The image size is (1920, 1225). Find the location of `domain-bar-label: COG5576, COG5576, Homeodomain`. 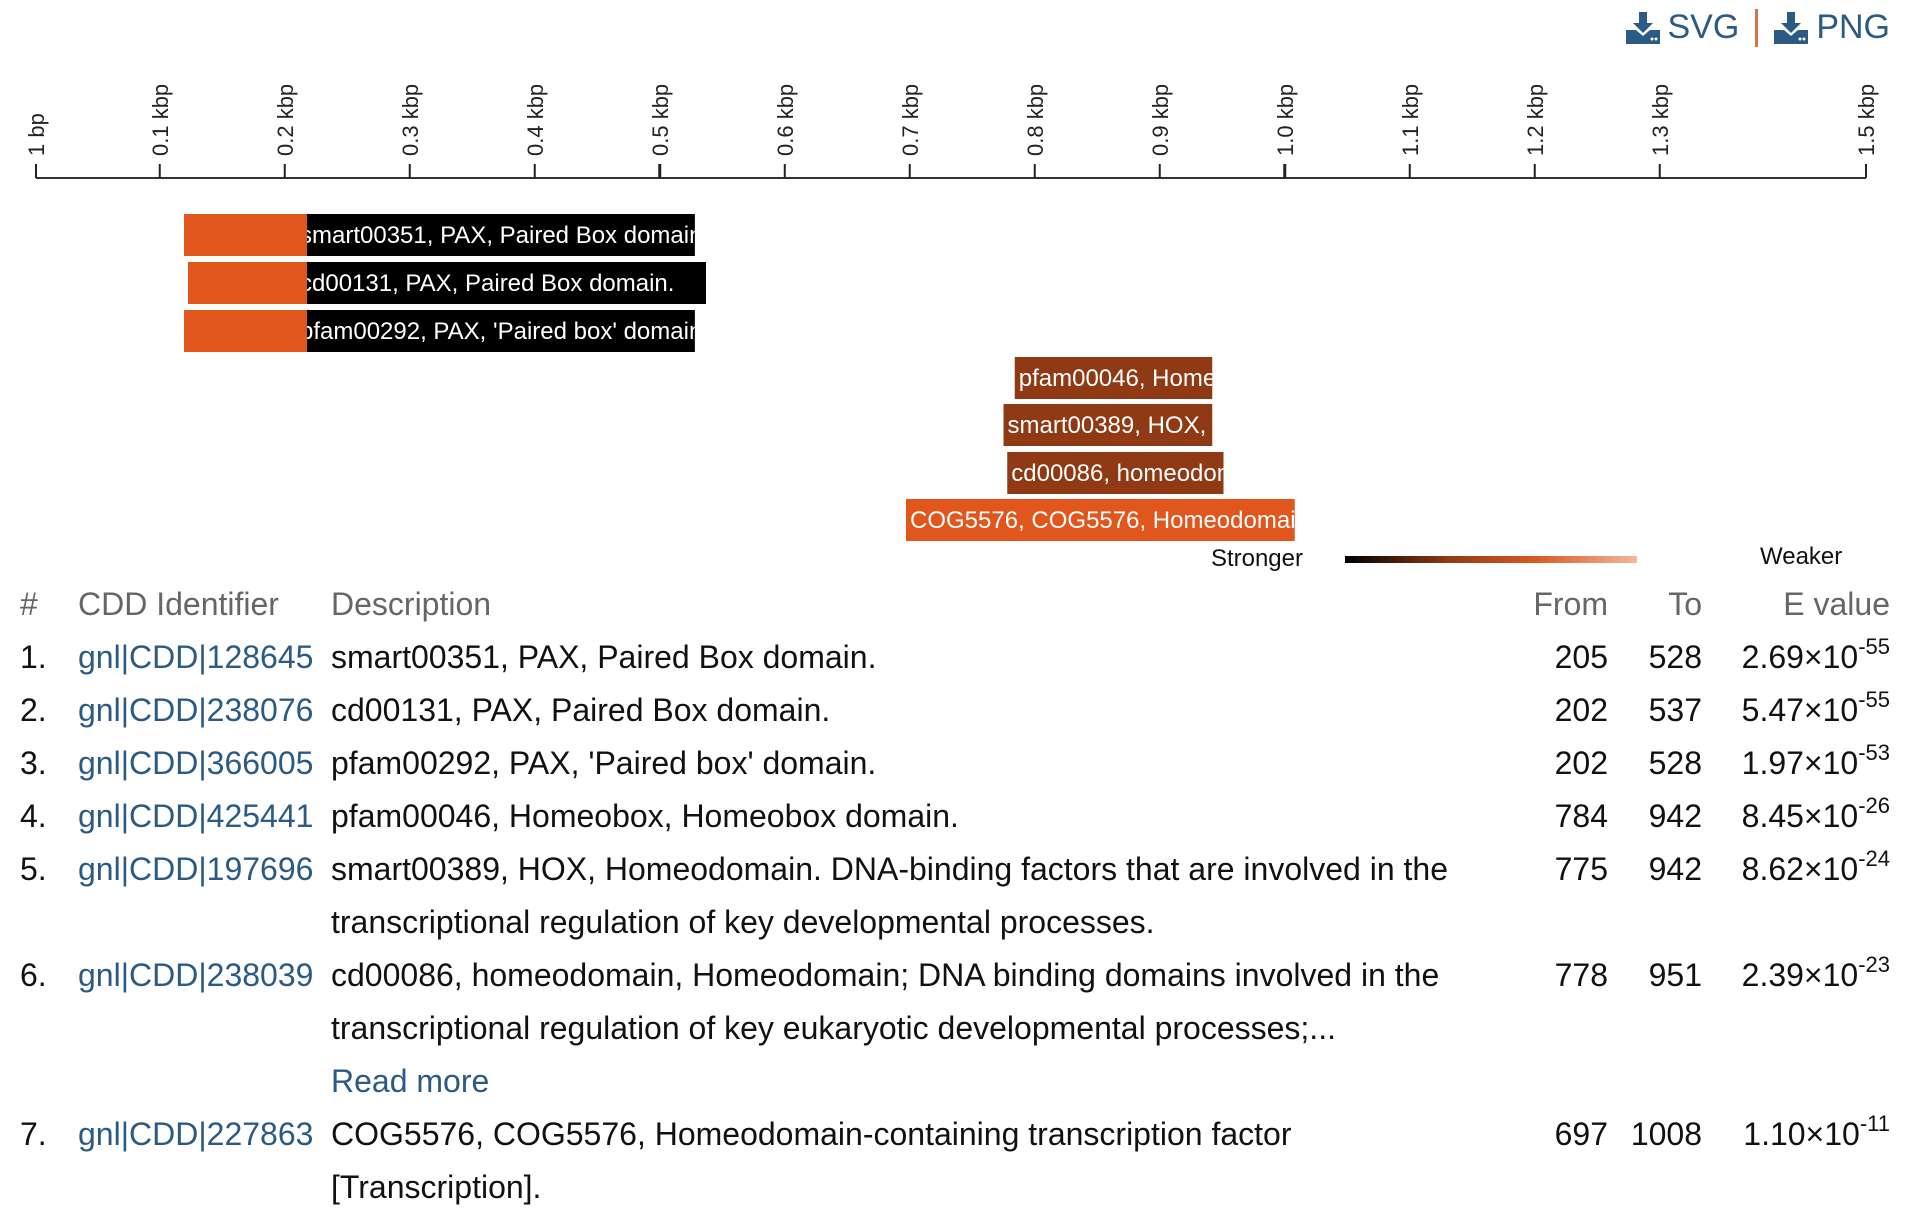

domain-bar-label: COG5576, COG5576, Homeodomain is located at coordinates (1109, 520).